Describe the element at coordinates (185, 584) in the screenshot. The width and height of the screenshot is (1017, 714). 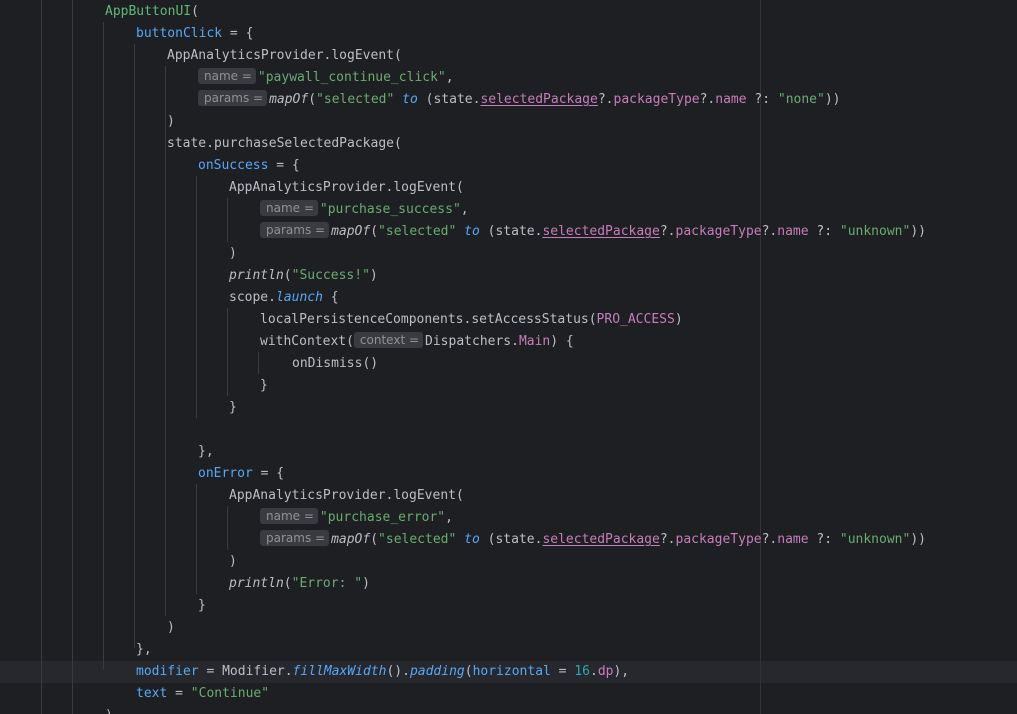
I see `code-line: println("Error: ")` at that location.